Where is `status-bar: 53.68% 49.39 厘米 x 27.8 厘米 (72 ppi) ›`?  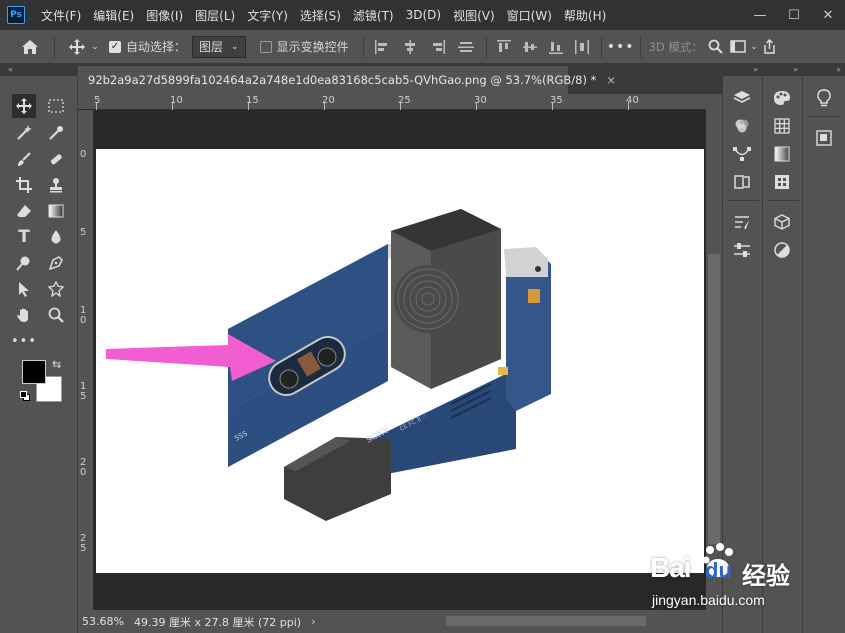 status-bar: 53.68% 49.39 厘米 x 27.8 厘米 (72 ppi) › is located at coordinates (400, 621).